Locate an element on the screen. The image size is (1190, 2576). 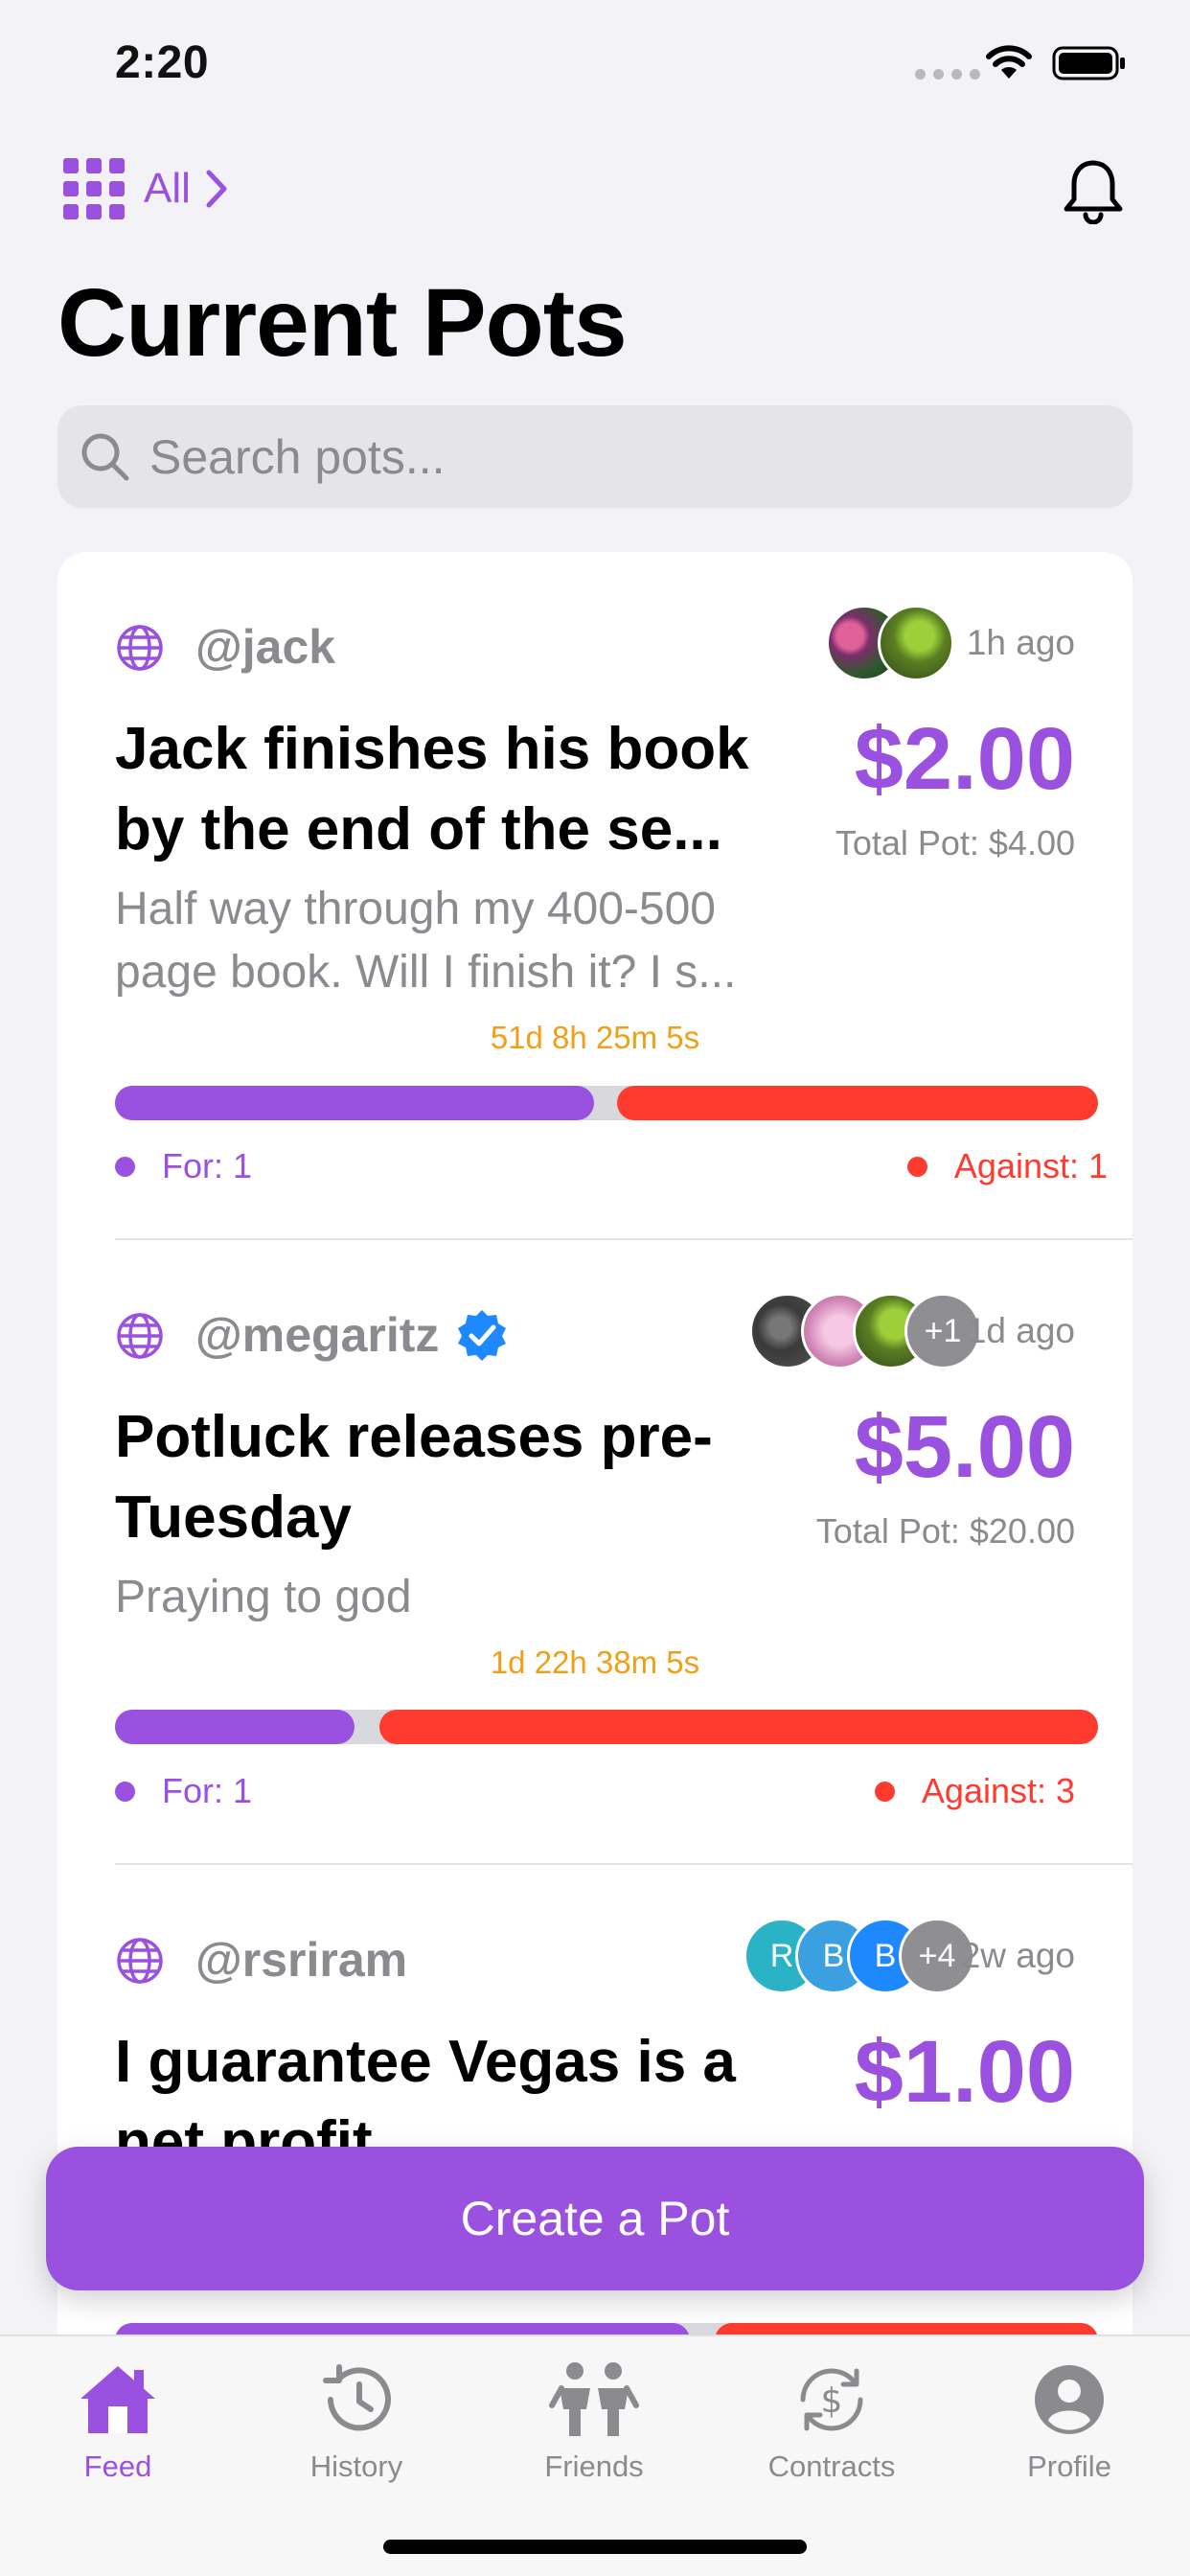
cellular-signal-icon is located at coordinates (948, 74).